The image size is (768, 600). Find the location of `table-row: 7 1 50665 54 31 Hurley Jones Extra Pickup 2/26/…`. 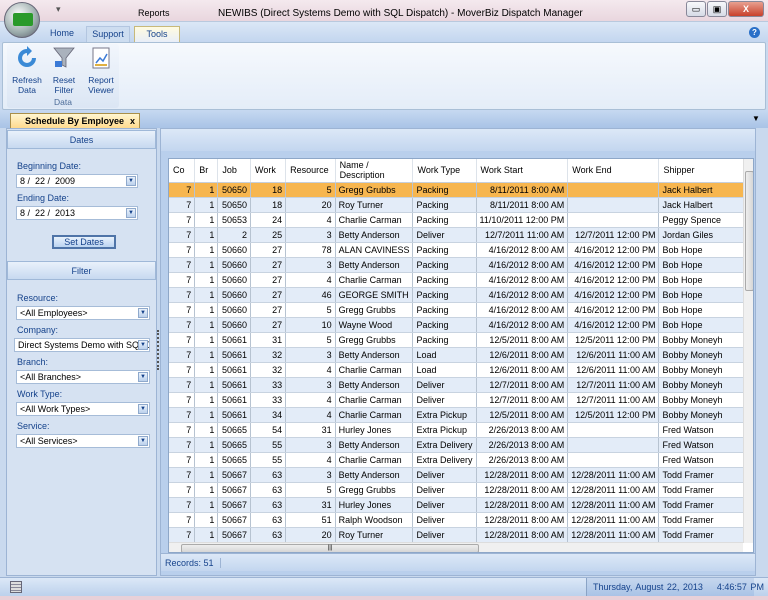

table-row: 7 1 50665 54 31 Hurley Jones Extra Pickup 2/26/… is located at coordinates (461, 430).